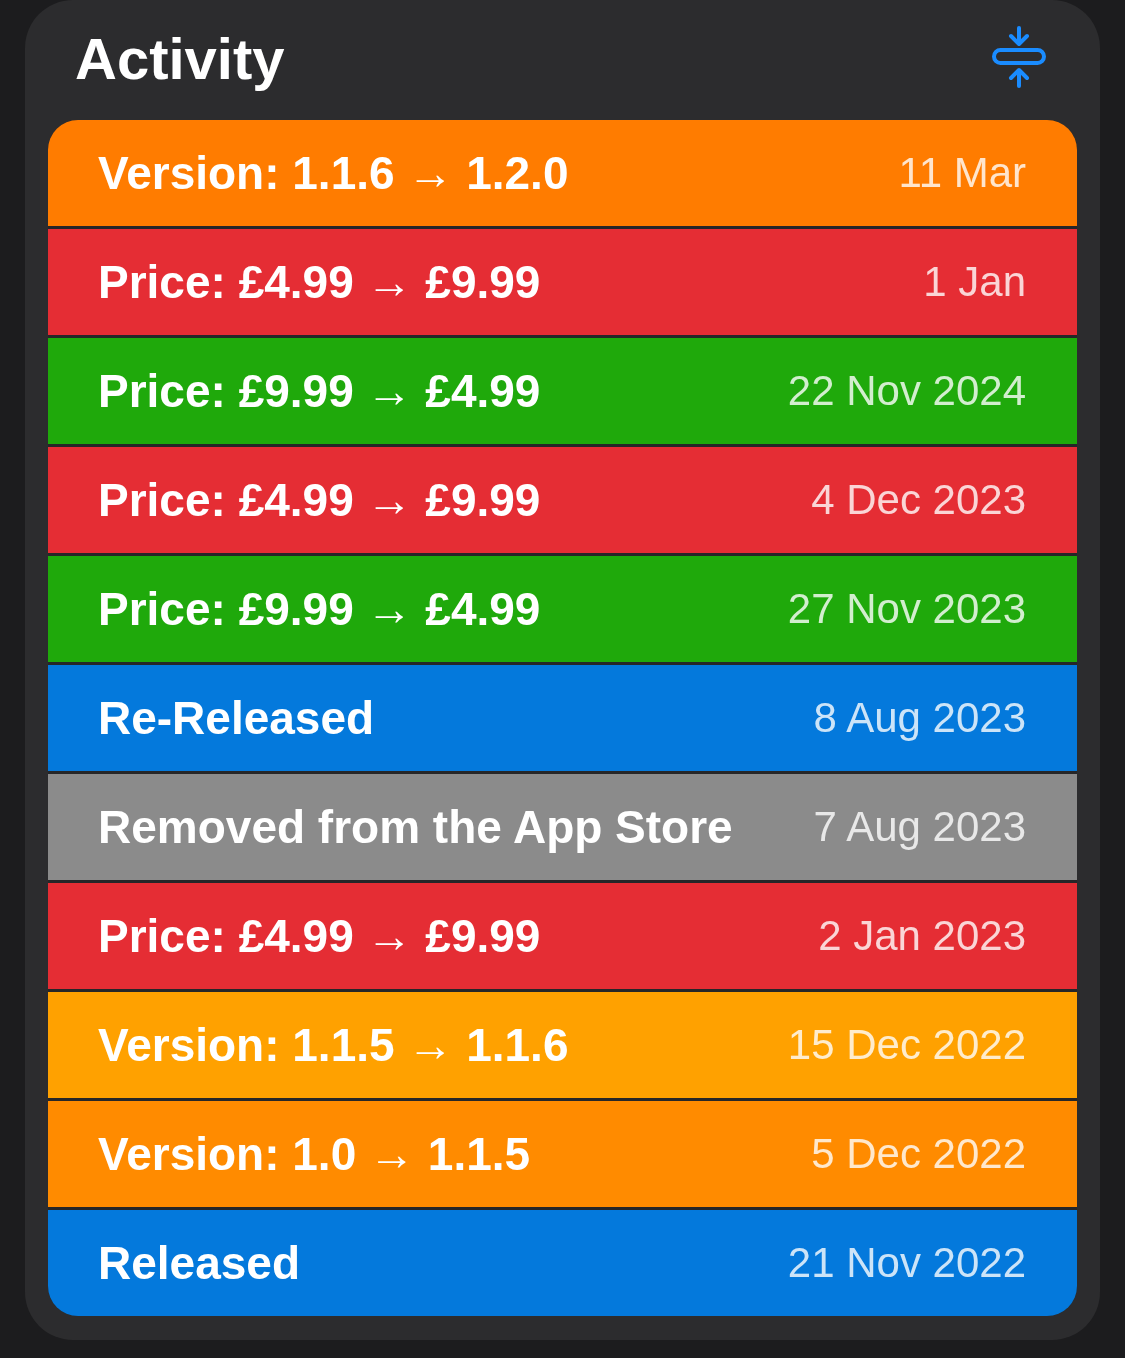 Image resolution: width=1125 pixels, height=1358 pixels. What do you see at coordinates (919, 827) in the screenshot?
I see `date-label: 7 Aug 2023` at bounding box center [919, 827].